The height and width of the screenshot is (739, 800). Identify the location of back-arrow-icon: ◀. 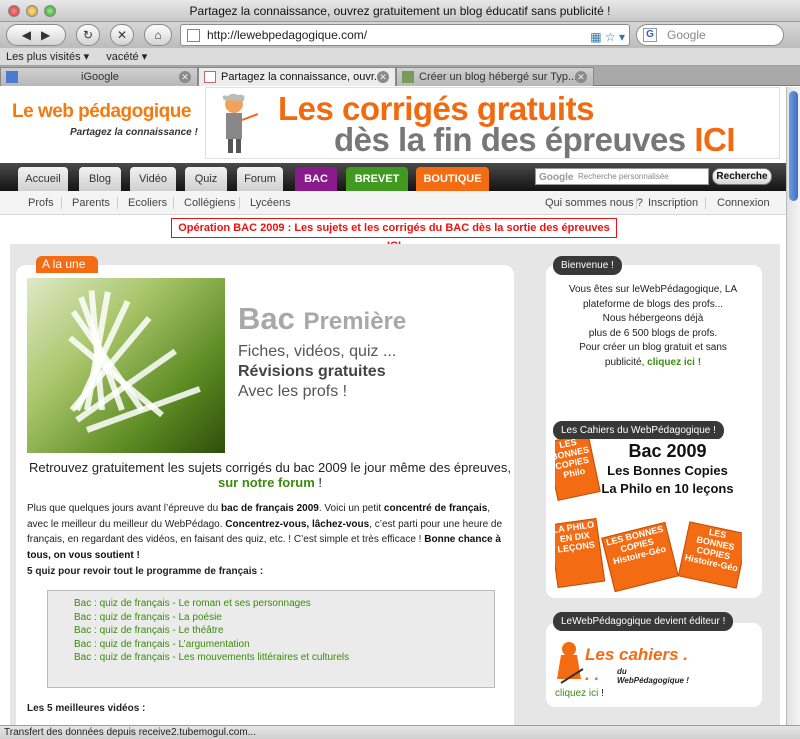
(26, 35).